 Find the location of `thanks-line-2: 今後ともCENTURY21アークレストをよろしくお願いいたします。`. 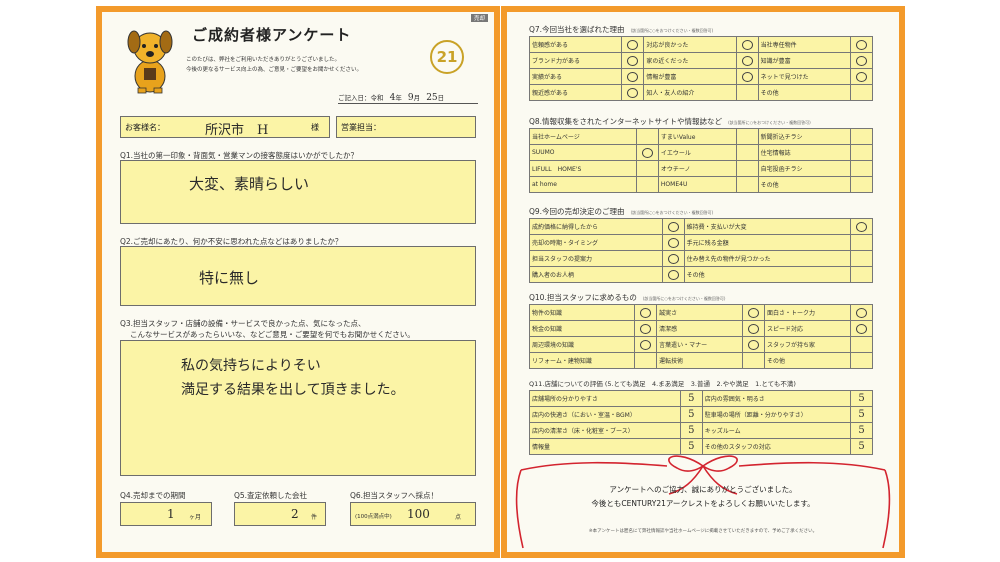

thanks-line-2: 今後ともCENTURY21アークレストをよろしくお願いいたします。 is located at coordinates (703, 503).